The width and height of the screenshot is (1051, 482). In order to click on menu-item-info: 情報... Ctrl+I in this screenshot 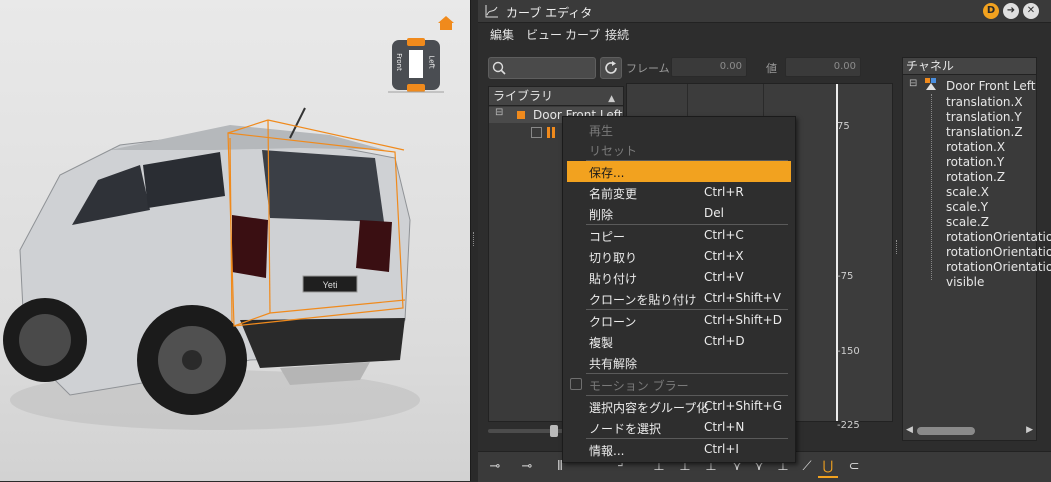, I will do `click(679, 449)`.